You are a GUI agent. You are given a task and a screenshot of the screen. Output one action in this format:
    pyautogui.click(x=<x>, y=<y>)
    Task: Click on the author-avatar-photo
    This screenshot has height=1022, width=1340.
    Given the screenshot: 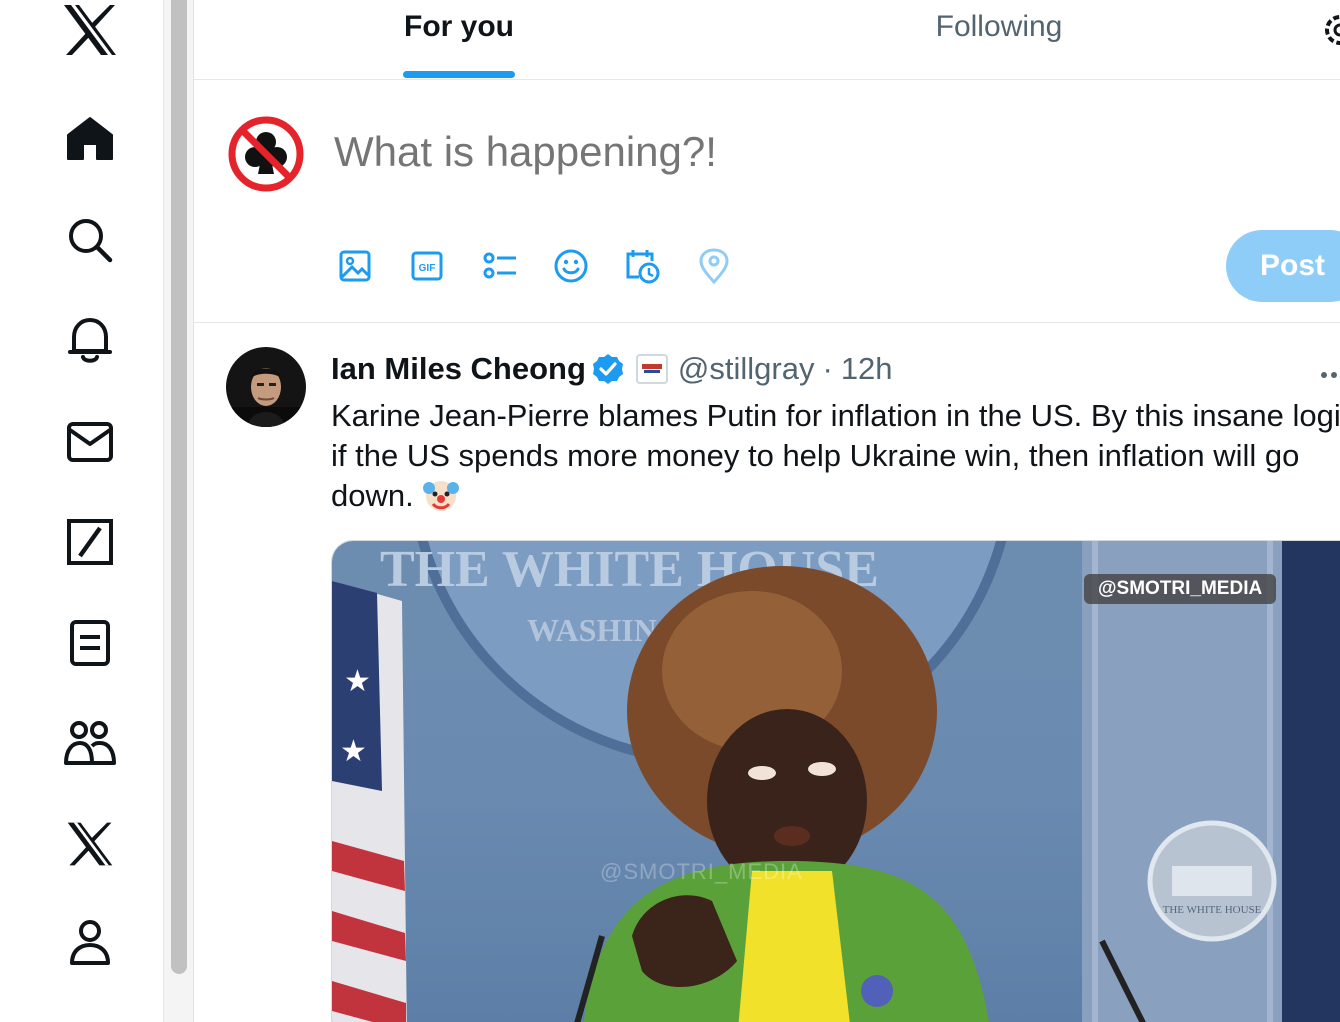 What is the action you would take?
    pyautogui.click(x=266, y=387)
    